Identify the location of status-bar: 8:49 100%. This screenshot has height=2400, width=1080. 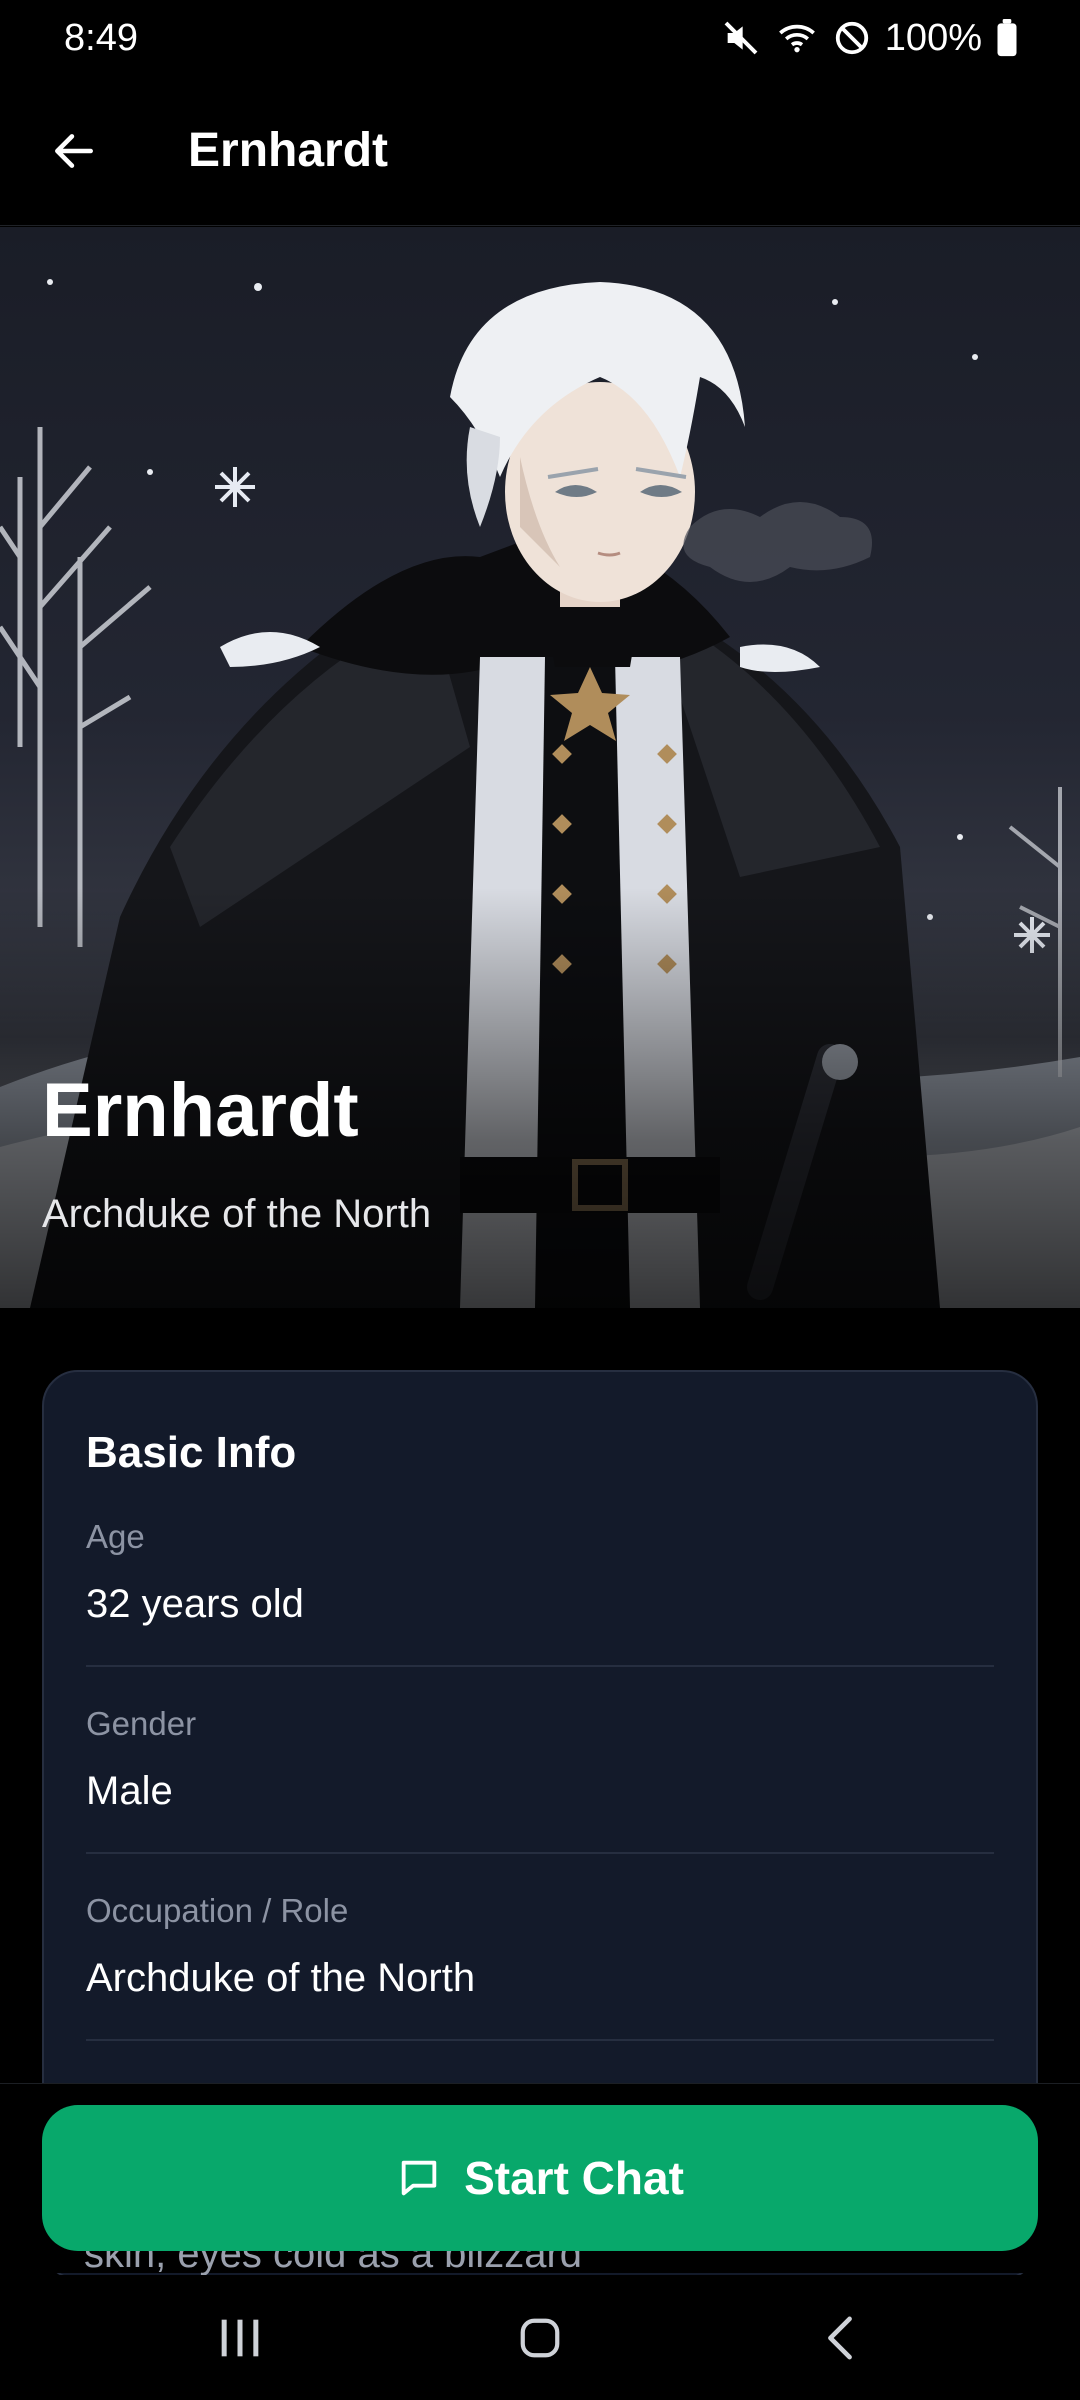
(540, 38).